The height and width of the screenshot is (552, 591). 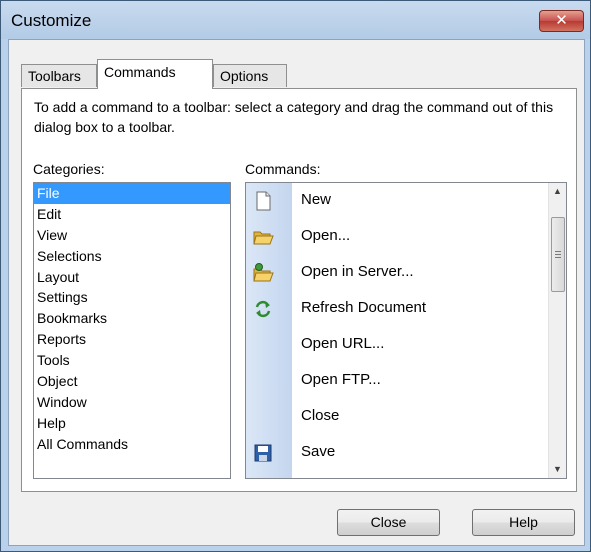 I want to click on save-icon, so click(x=263, y=453).